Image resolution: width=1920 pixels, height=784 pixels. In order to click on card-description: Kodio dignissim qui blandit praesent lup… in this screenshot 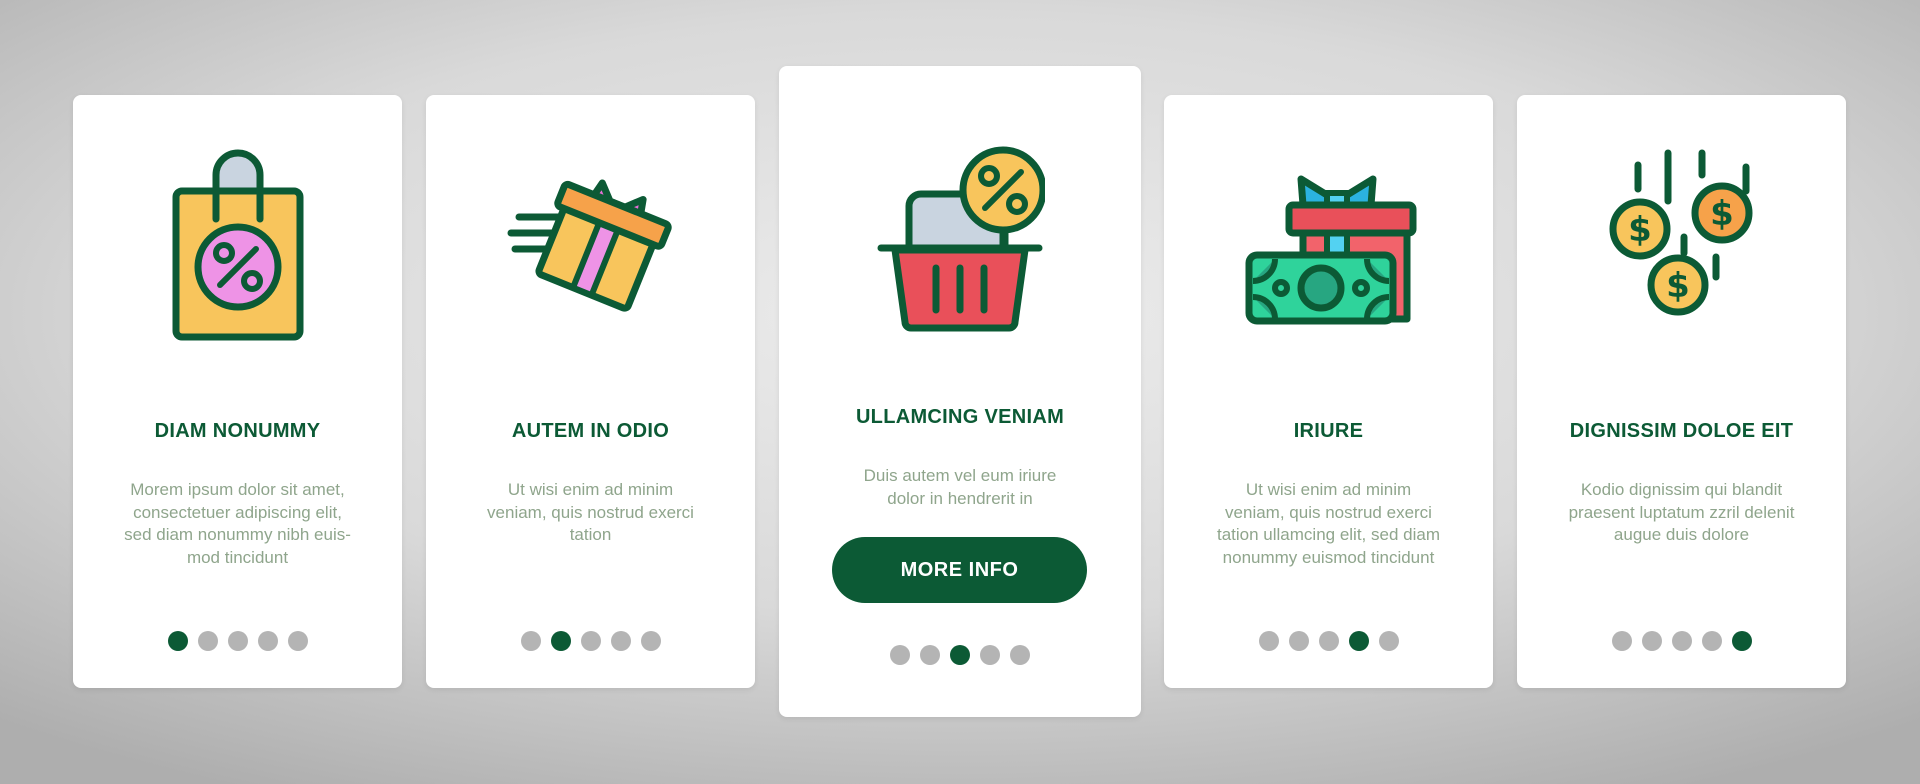, I will do `click(1681, 513)`.